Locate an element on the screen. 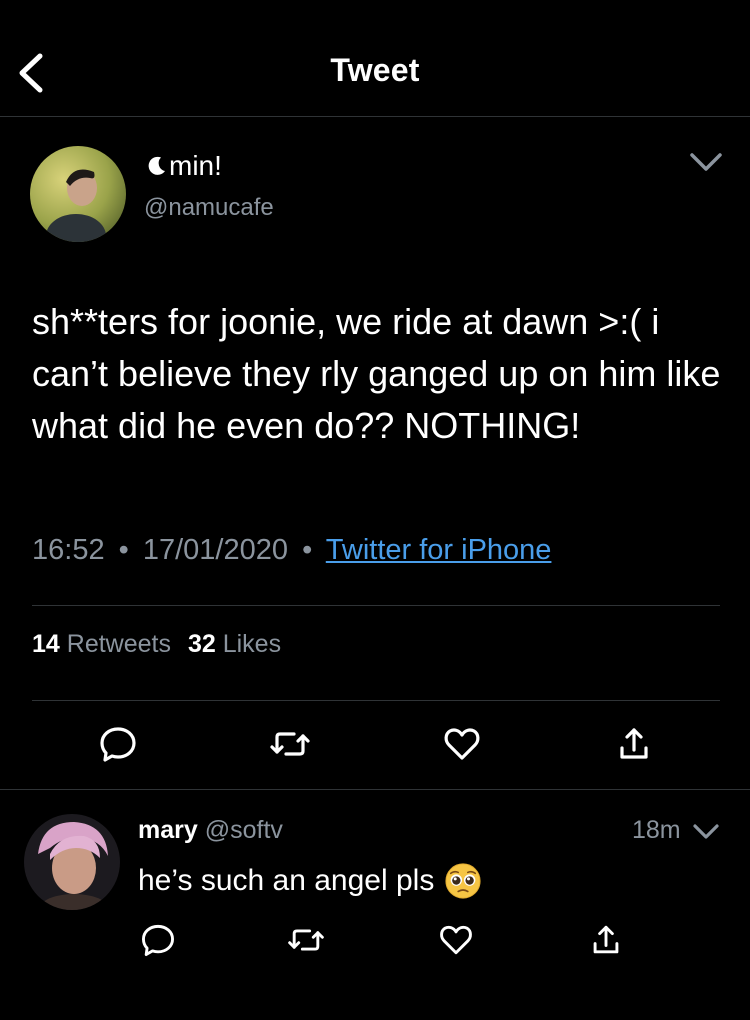 The width and height of the screenshot is (750, 1020). display-name: min! is located at coordinates (183, 166).